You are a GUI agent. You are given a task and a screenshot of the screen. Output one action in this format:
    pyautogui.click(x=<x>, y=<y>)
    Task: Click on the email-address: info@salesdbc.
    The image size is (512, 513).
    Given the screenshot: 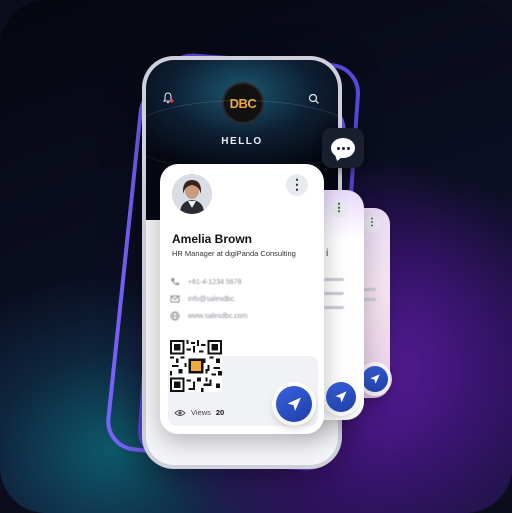 What is the action you would take?
    pyautogui.click(x=212, y=299)
    